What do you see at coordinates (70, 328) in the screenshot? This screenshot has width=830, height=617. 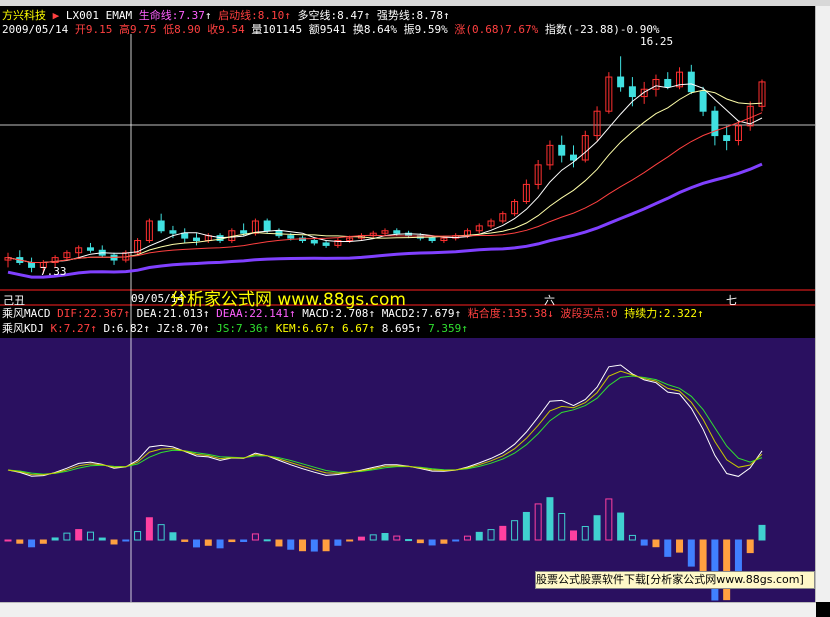 I see `kdj-k: K:7.27` at bounding box center [70, 328].